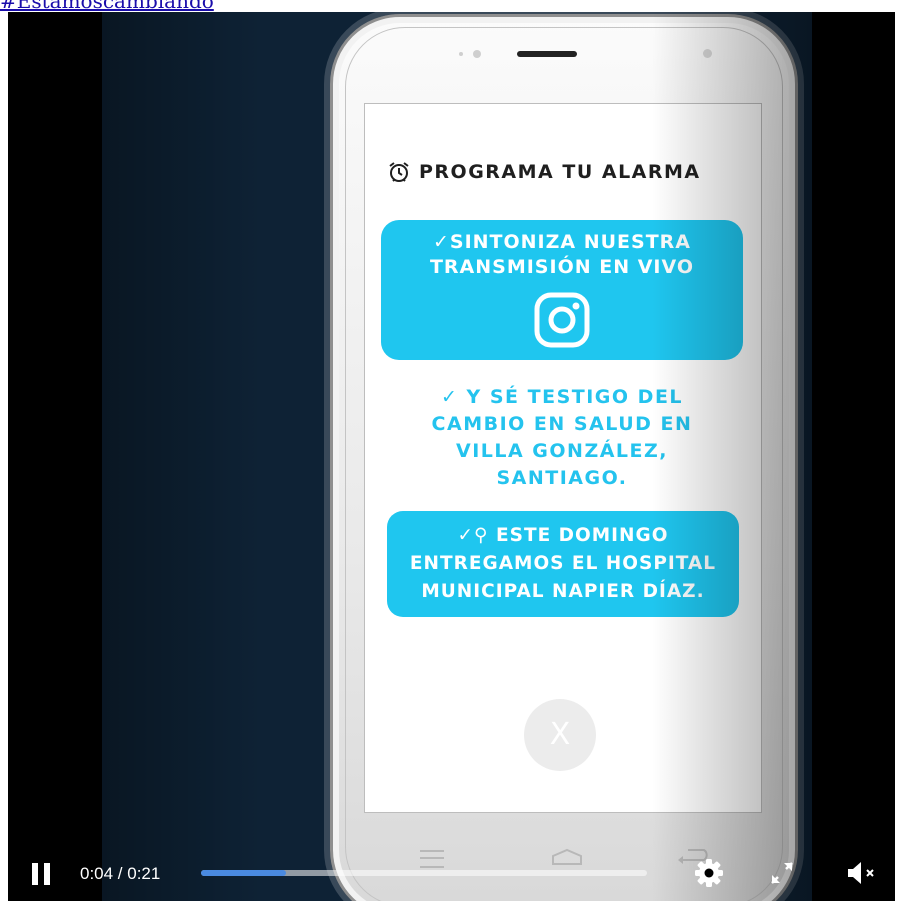  What do you see at coordinates (107, 6) in the screenshot?
I see `hashtag-link: #Estamoscambiando` at bounding box center [107, 6].